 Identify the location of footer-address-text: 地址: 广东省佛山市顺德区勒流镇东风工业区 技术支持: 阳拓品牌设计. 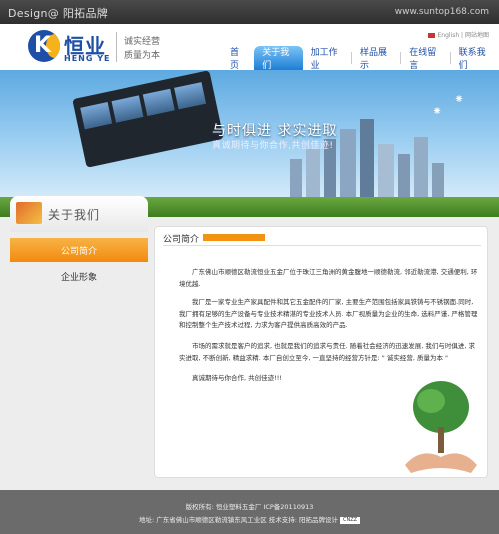
(238, 520).